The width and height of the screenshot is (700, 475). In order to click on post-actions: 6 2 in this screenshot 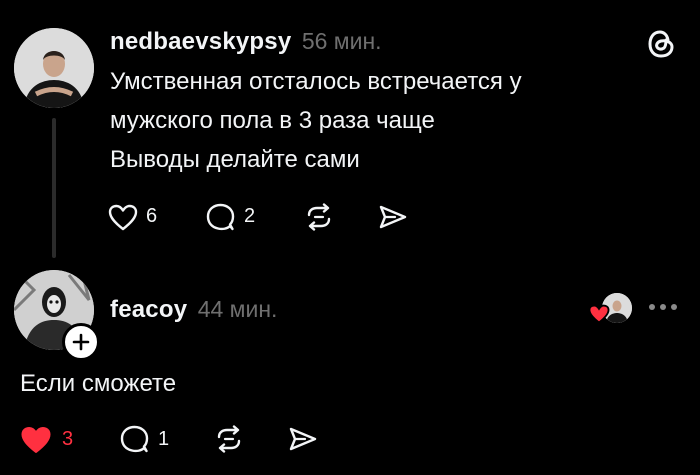, I will do `click(268, 217)`.